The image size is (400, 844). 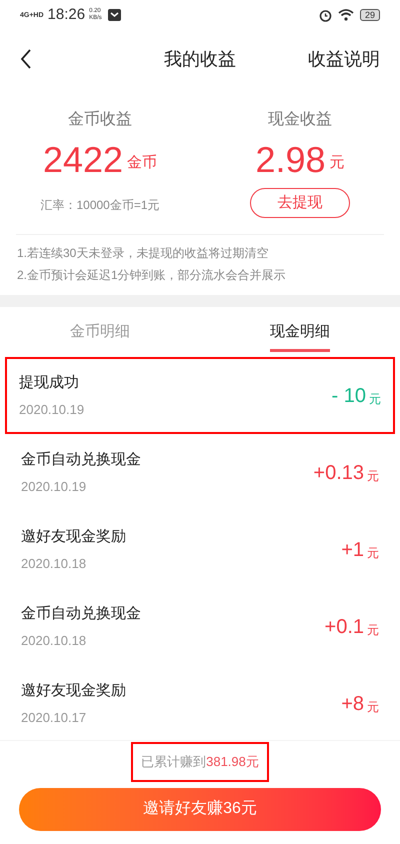 What do you see at coordinates (100, 205) in the screenshot?
I see `exchange-rate: 汇率：10000金币=1元` at bounding box center [100, 205].